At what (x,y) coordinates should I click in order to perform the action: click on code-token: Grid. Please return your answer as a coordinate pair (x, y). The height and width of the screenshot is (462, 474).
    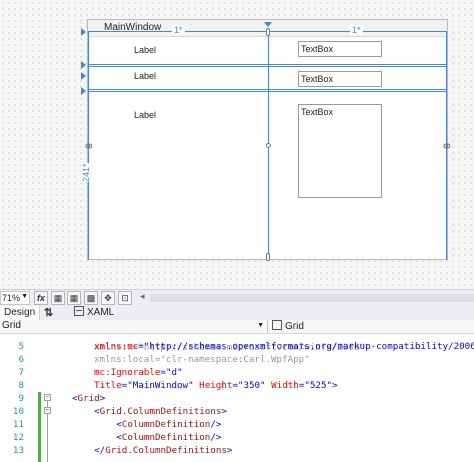
    Looking at the image, I should click on (88, 398).